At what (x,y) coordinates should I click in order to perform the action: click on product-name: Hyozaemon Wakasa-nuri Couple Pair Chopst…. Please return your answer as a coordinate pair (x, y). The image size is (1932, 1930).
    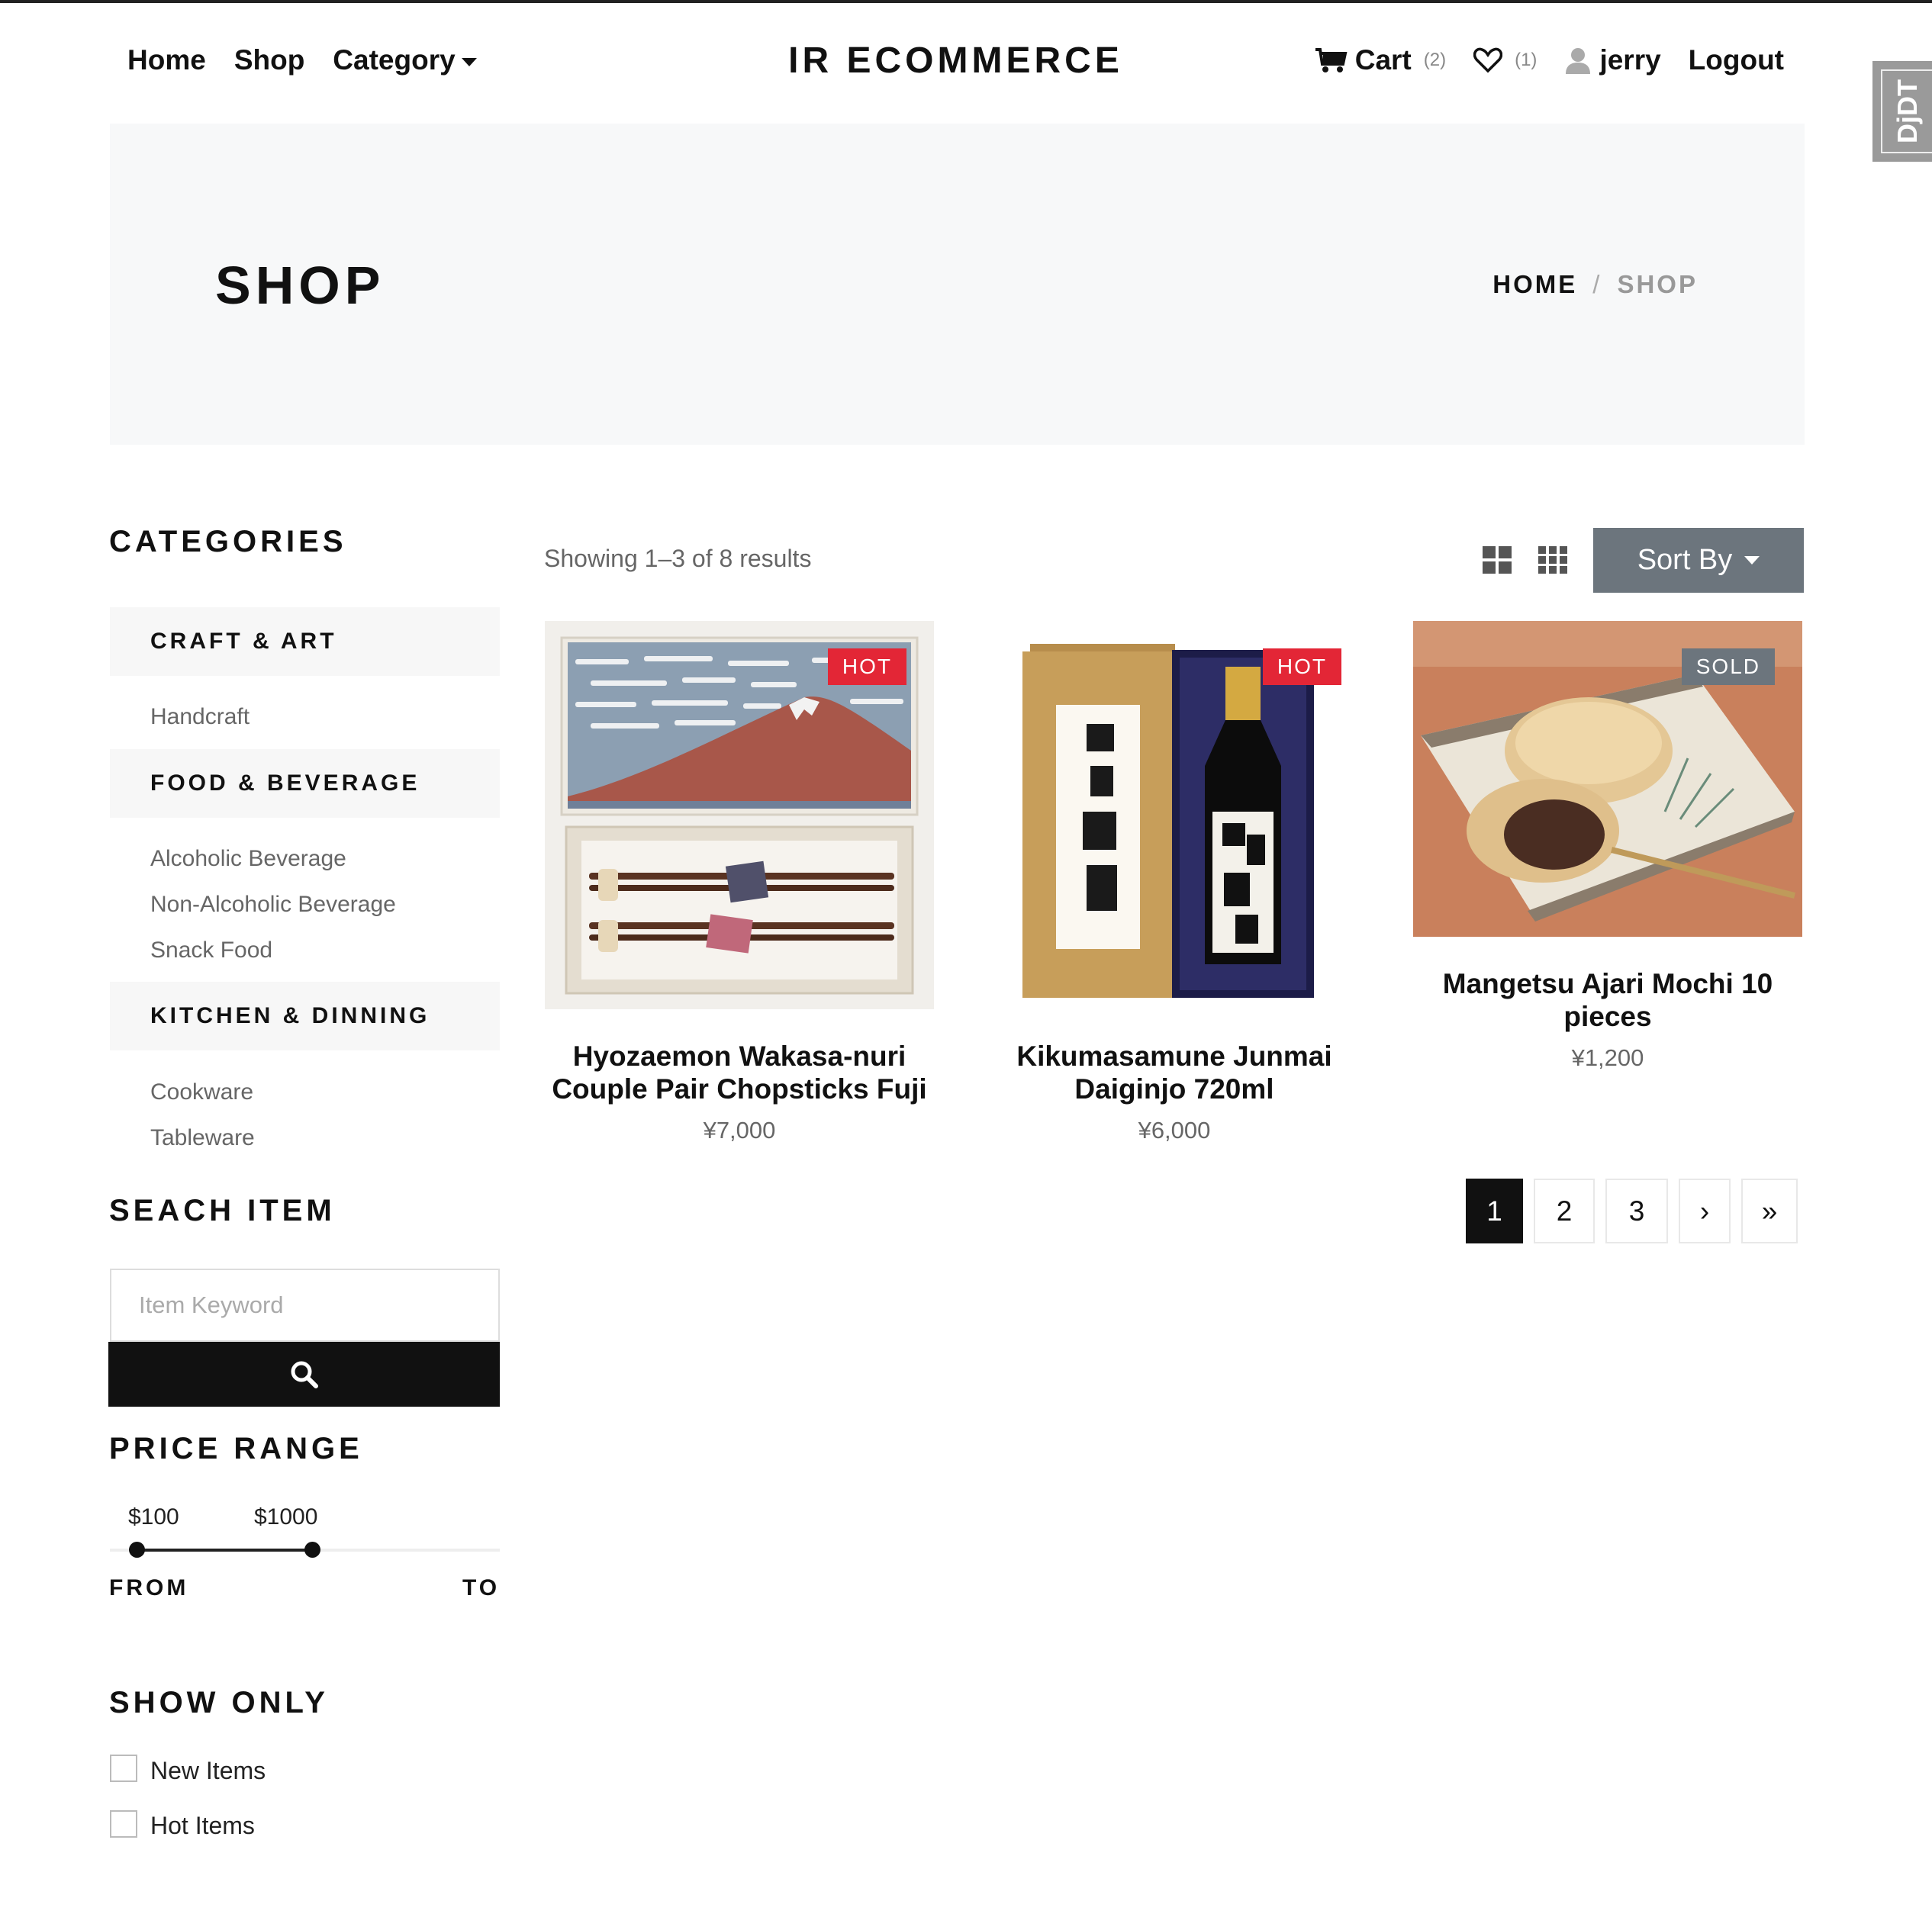
    Looking at the image, I should click on (739, 1072).